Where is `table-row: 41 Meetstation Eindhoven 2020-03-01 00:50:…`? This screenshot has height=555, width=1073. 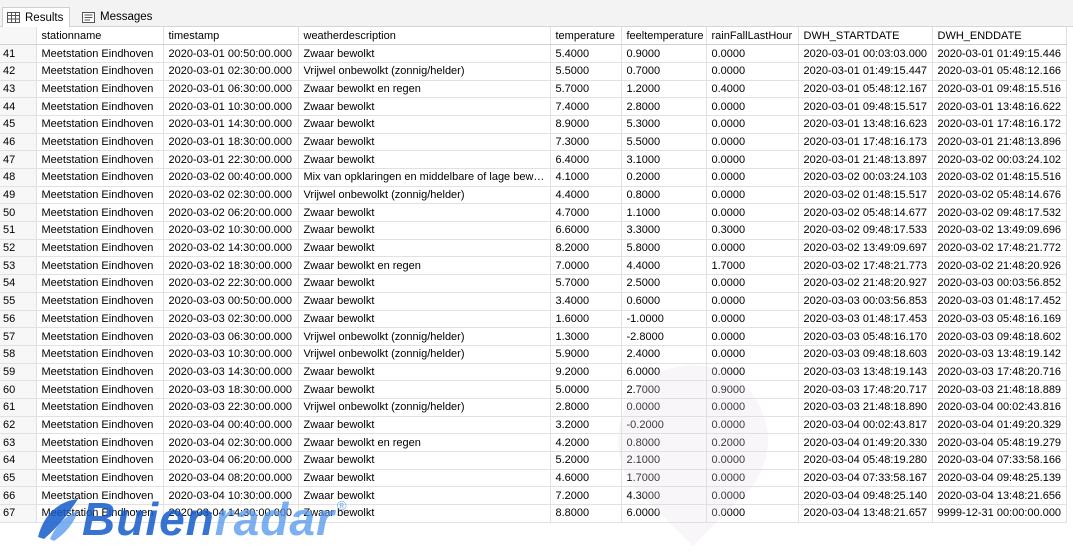 table-row: 41 Meetstation Eindhoven 2020-03-01 00:50:… is located at coordinates (533, 53).